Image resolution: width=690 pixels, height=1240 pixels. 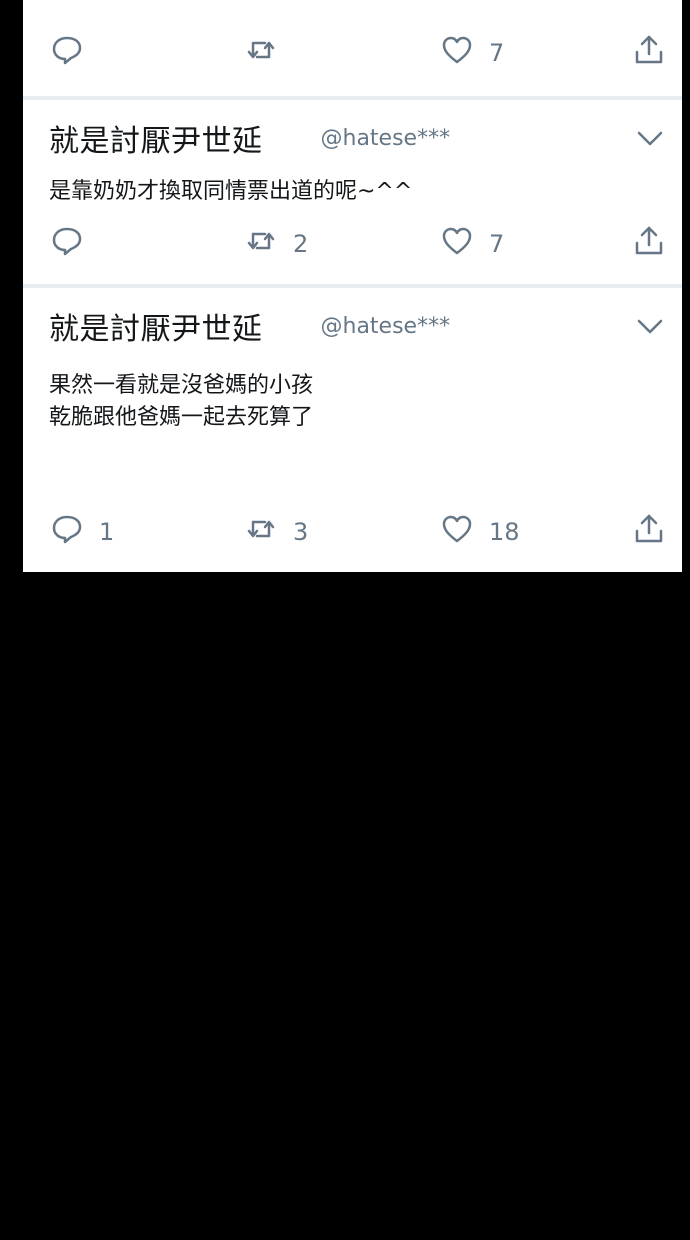 What do you see at coordinates (504, 532) in the screenshot?
I see `like-count: 18` at bounding box center [504, 532].